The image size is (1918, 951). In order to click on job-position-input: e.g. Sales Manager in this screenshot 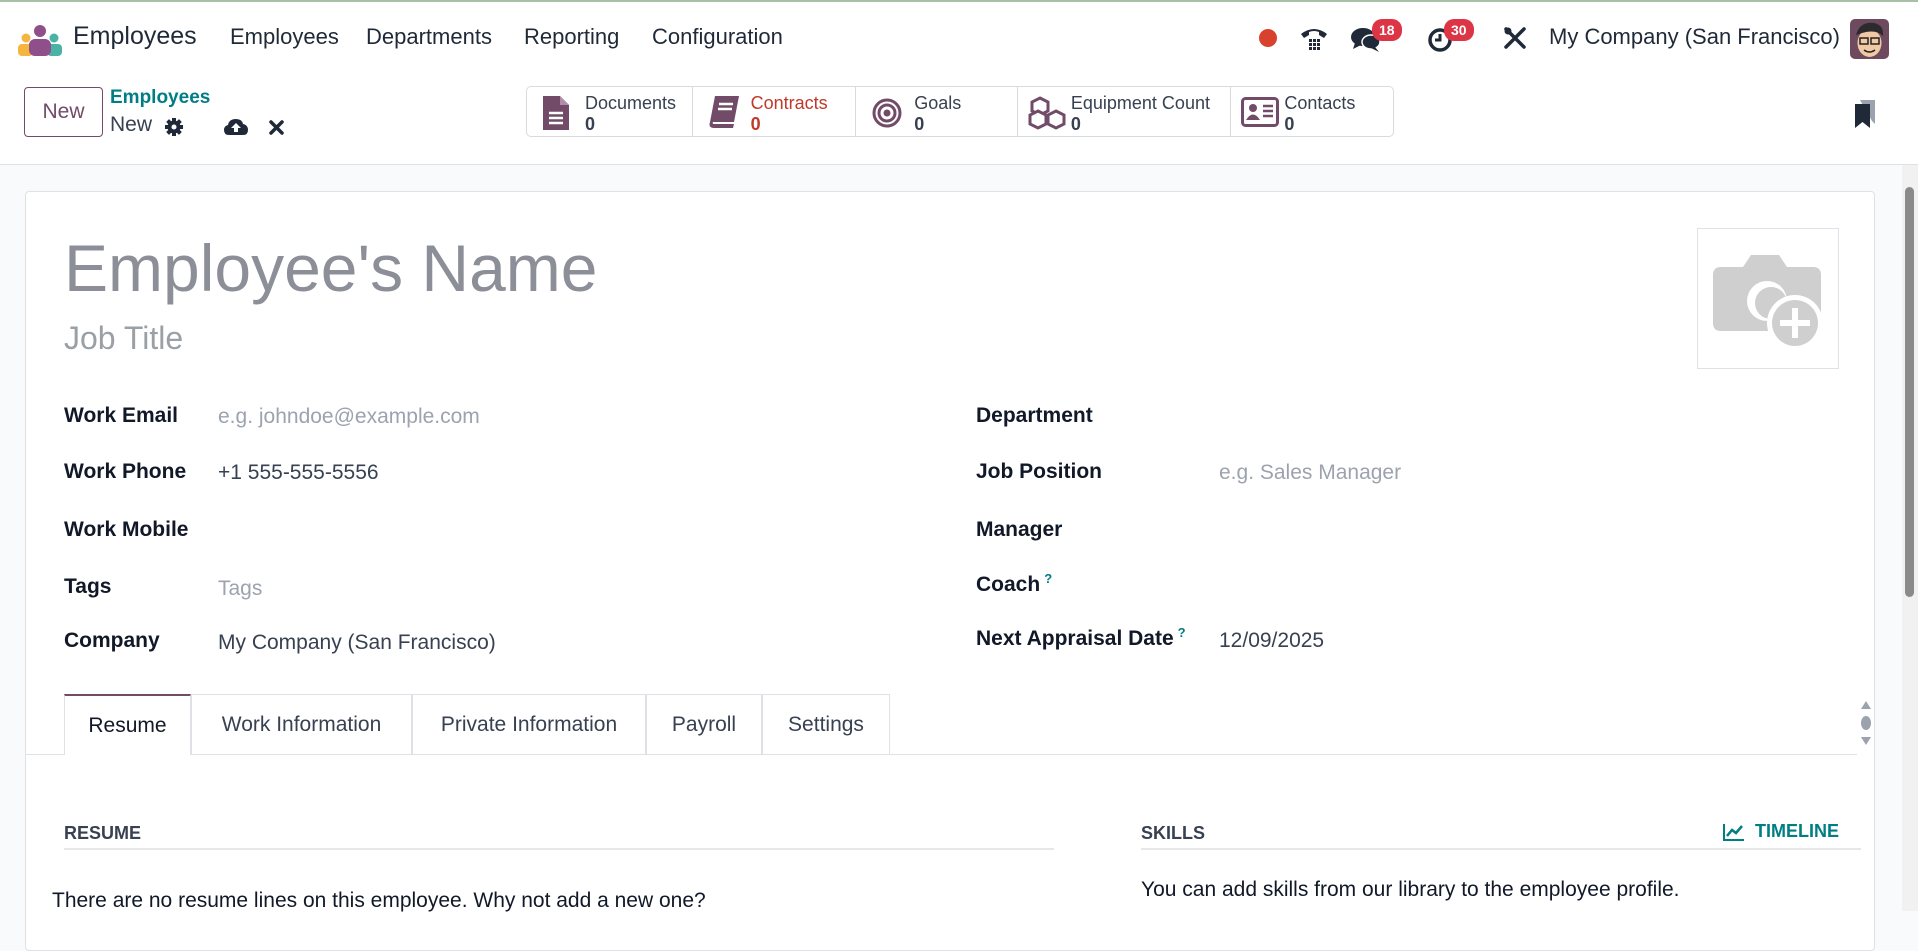, I will do `click(1310, 473)`.